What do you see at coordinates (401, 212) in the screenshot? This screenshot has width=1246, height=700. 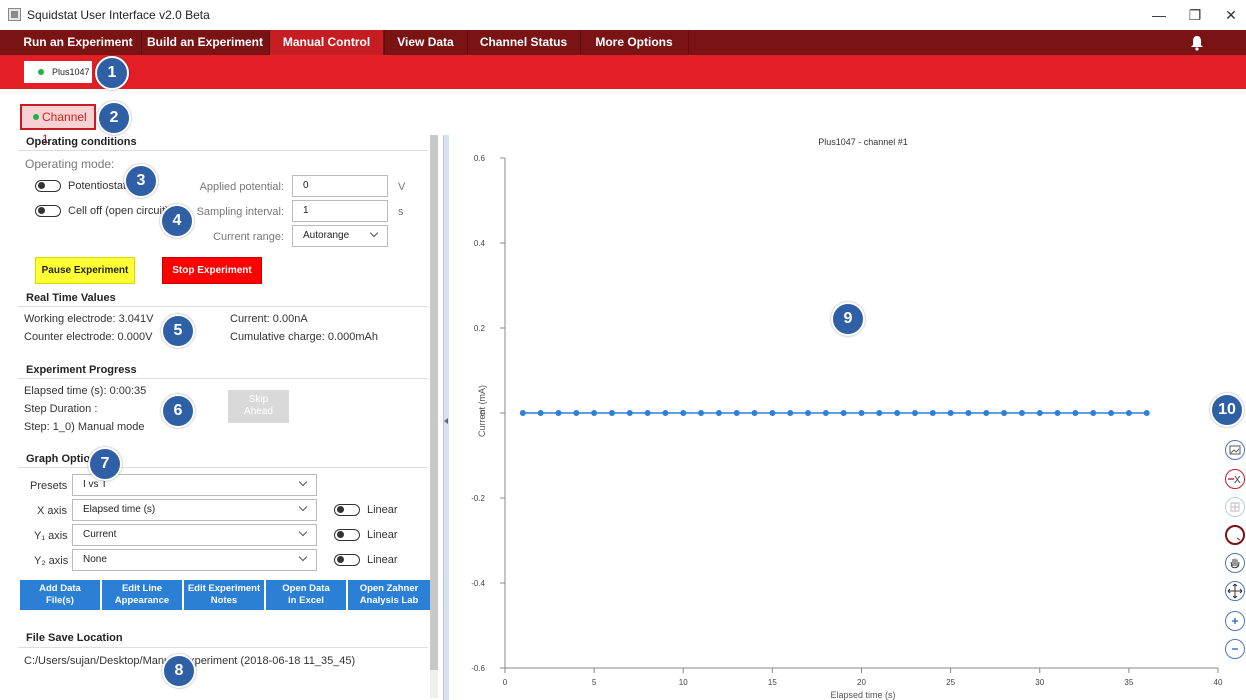 I see `sampling-interval-unit: s` at bounding box center [401, 212].